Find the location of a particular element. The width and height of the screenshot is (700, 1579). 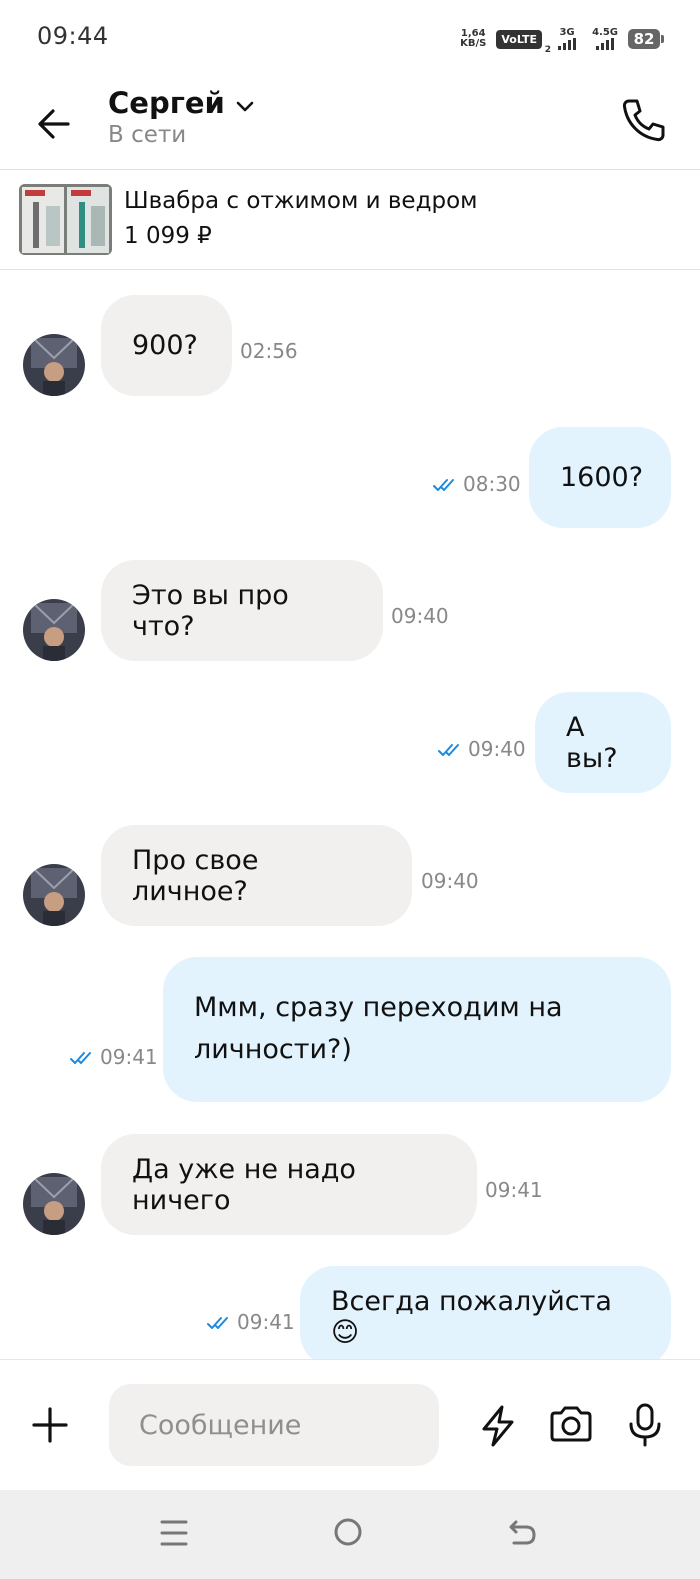

chat-header: Сергей В сети is located at coordinates (350, 123).